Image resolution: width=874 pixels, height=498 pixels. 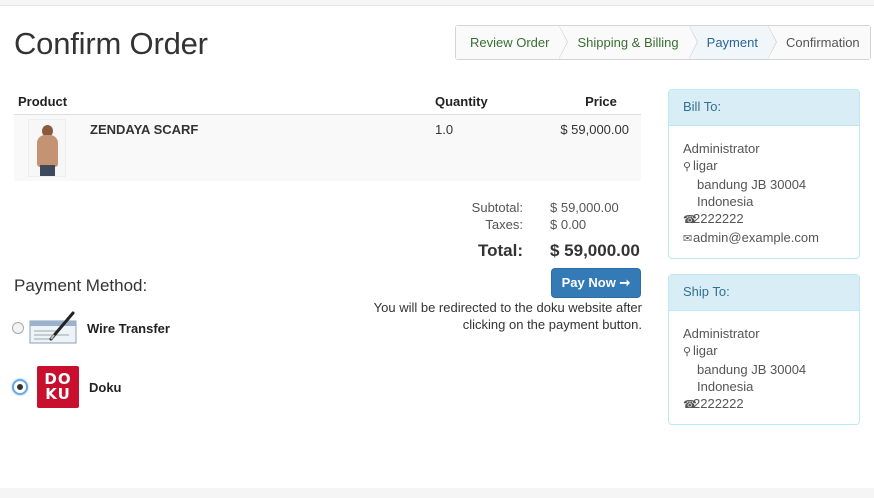 What do you see at coordinates (764, 293) in the screenshot?
I see `ship-to-heading: Ship To:` at bounding box center [764, 293].